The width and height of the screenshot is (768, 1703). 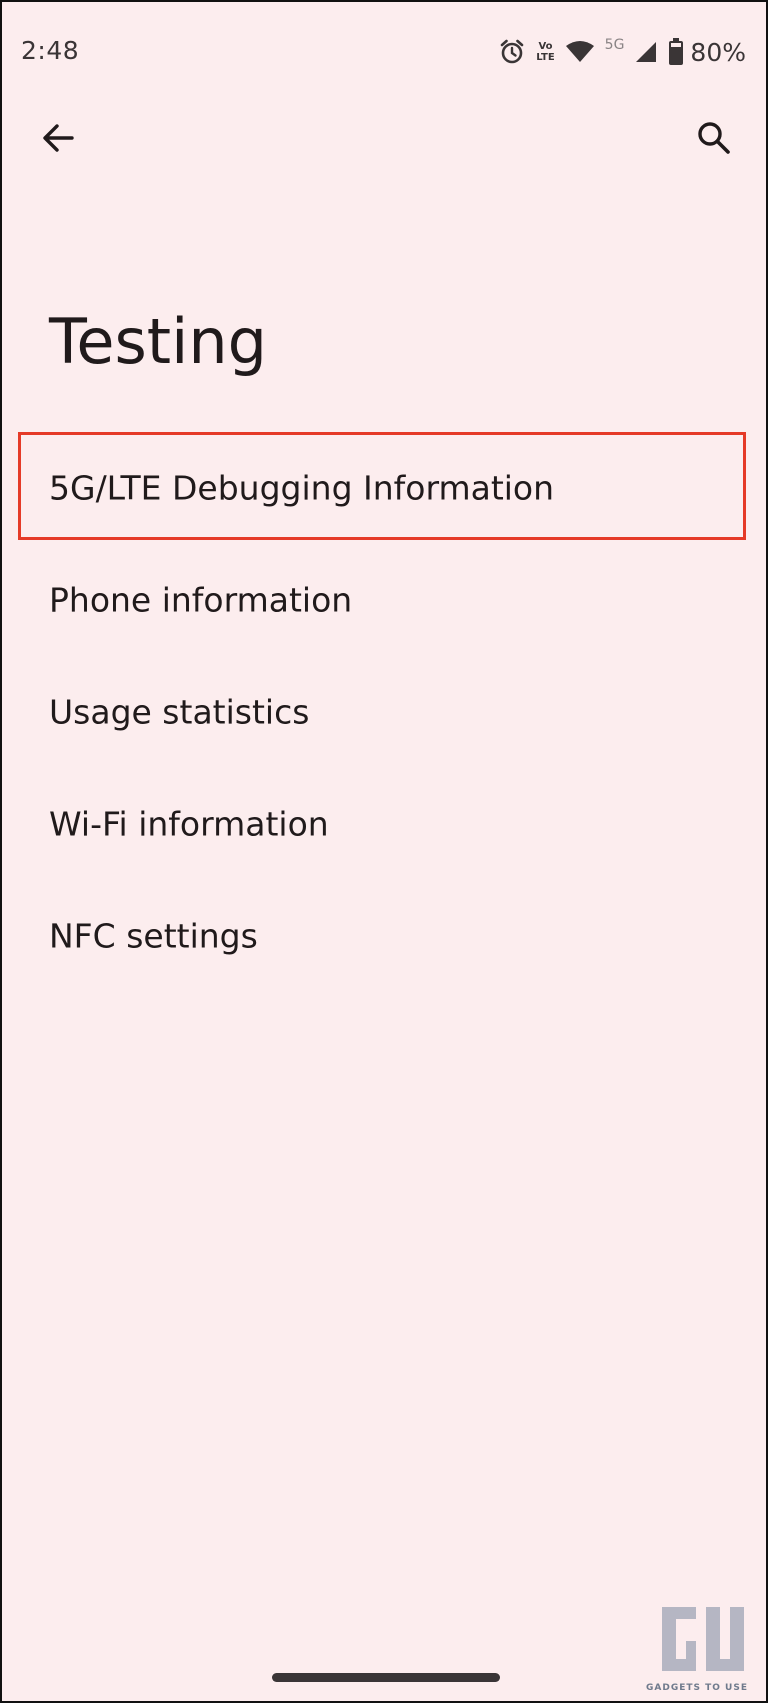 What do you see at coordinates (512, 52) in the screenshot?
I see `alarm-icon` at bounding box center [512, 52].